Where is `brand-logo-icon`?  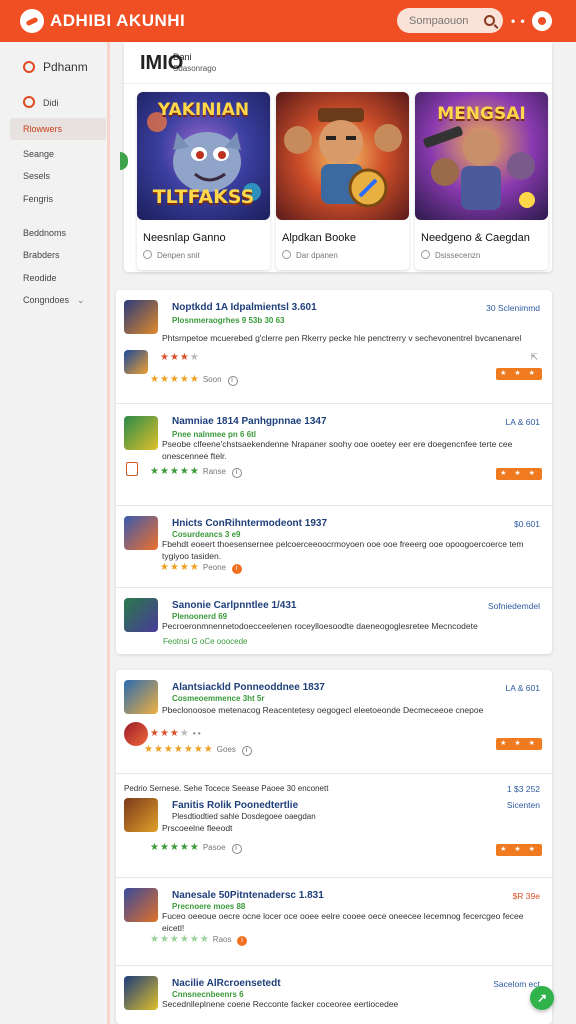 brand-logo-icon is located at coordinates (32, 21).